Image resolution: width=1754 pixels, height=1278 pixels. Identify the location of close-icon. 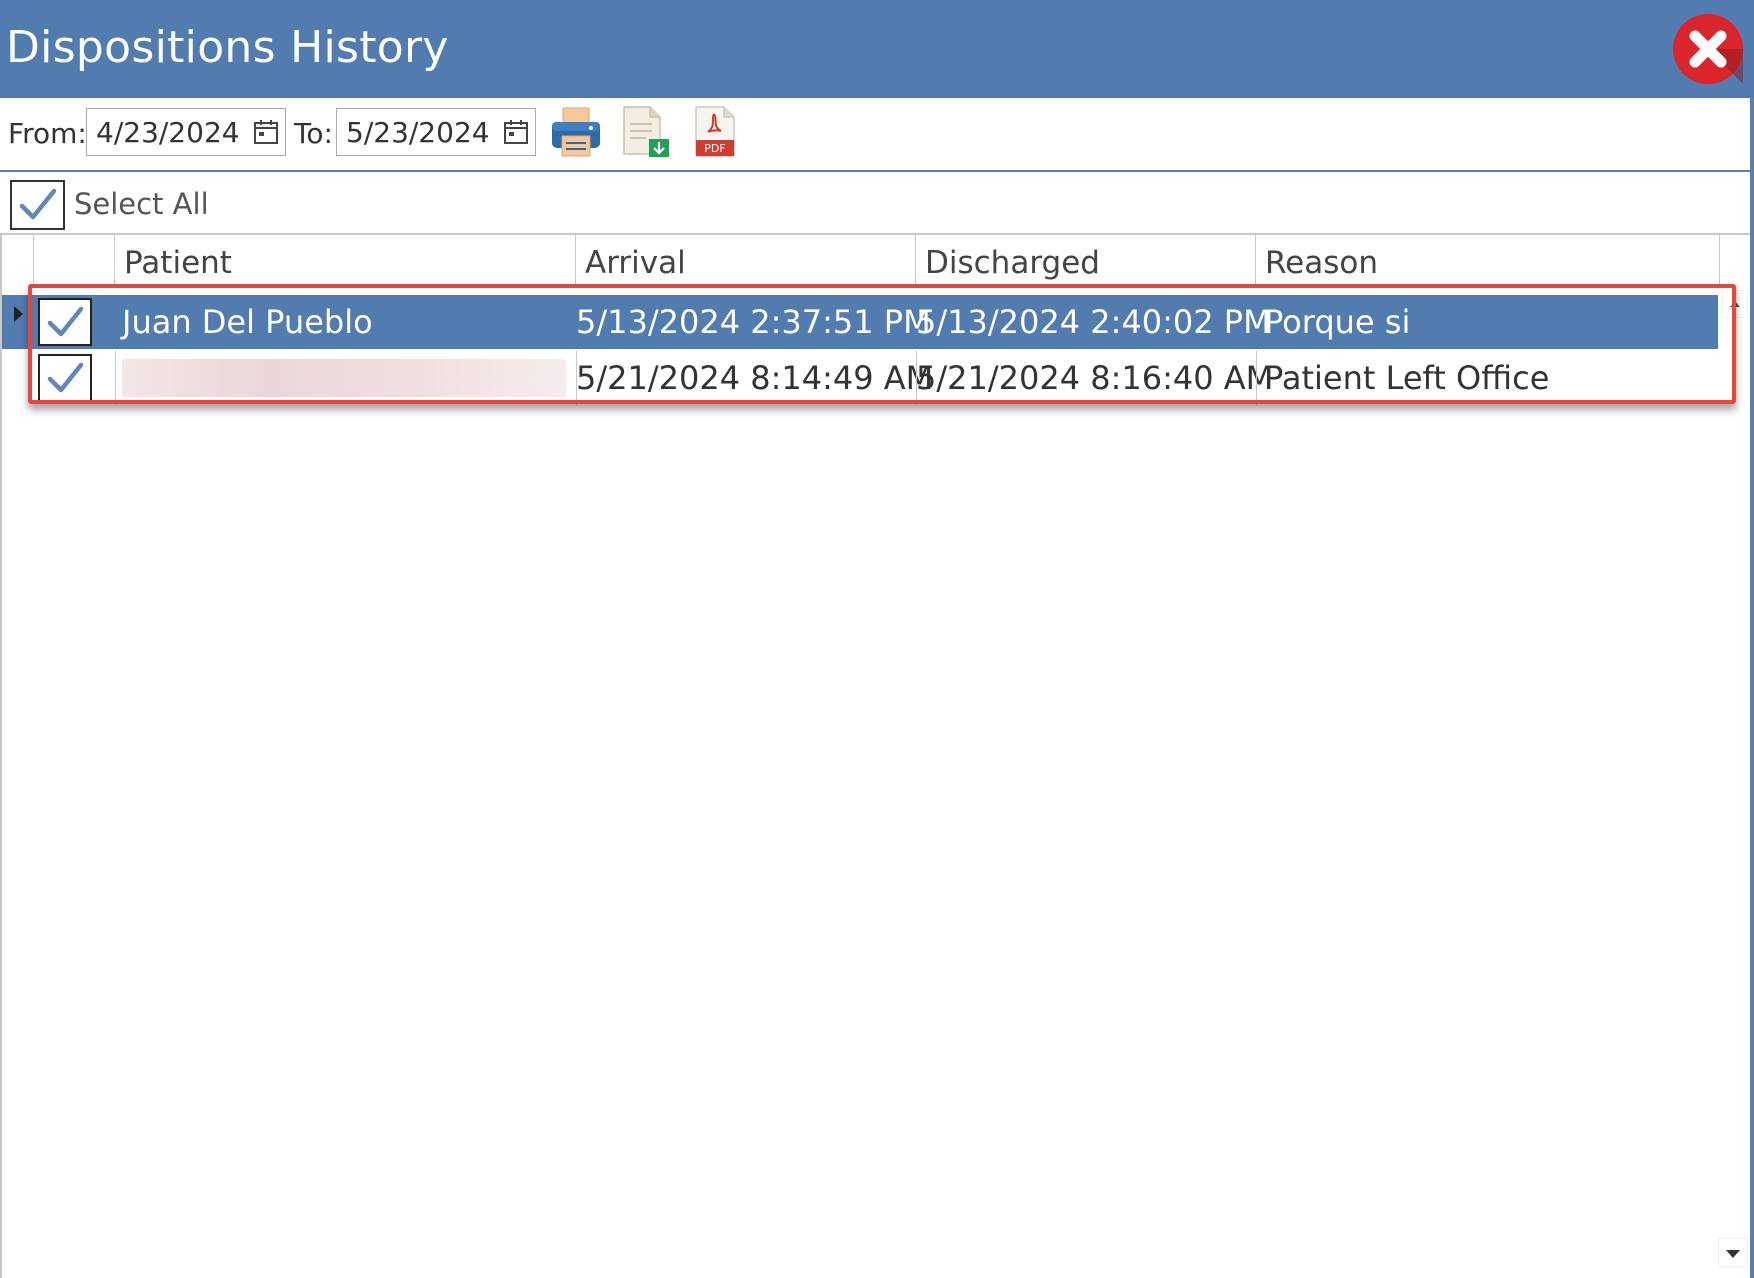
(1708, 49).